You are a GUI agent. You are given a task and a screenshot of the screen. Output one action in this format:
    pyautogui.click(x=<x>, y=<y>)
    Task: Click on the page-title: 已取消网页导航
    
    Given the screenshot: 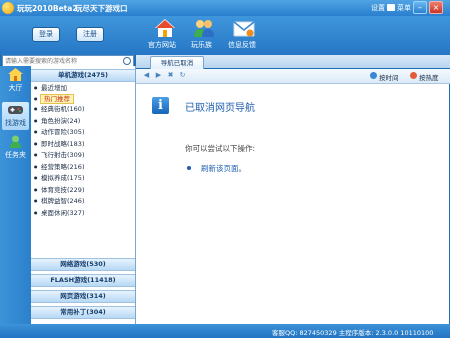 What is the action you would take?
    pyautogui.click(x=220, y=108)
    